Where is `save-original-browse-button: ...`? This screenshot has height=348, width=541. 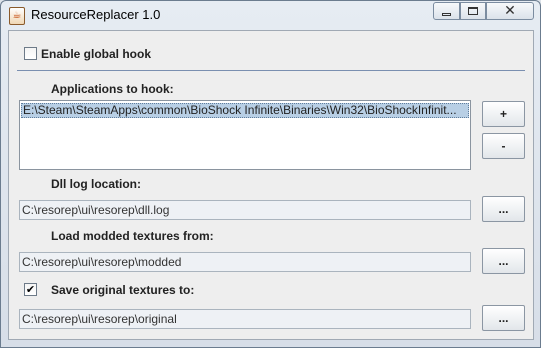 save-original-browse-button: ... is located at coordinates (503, 318).